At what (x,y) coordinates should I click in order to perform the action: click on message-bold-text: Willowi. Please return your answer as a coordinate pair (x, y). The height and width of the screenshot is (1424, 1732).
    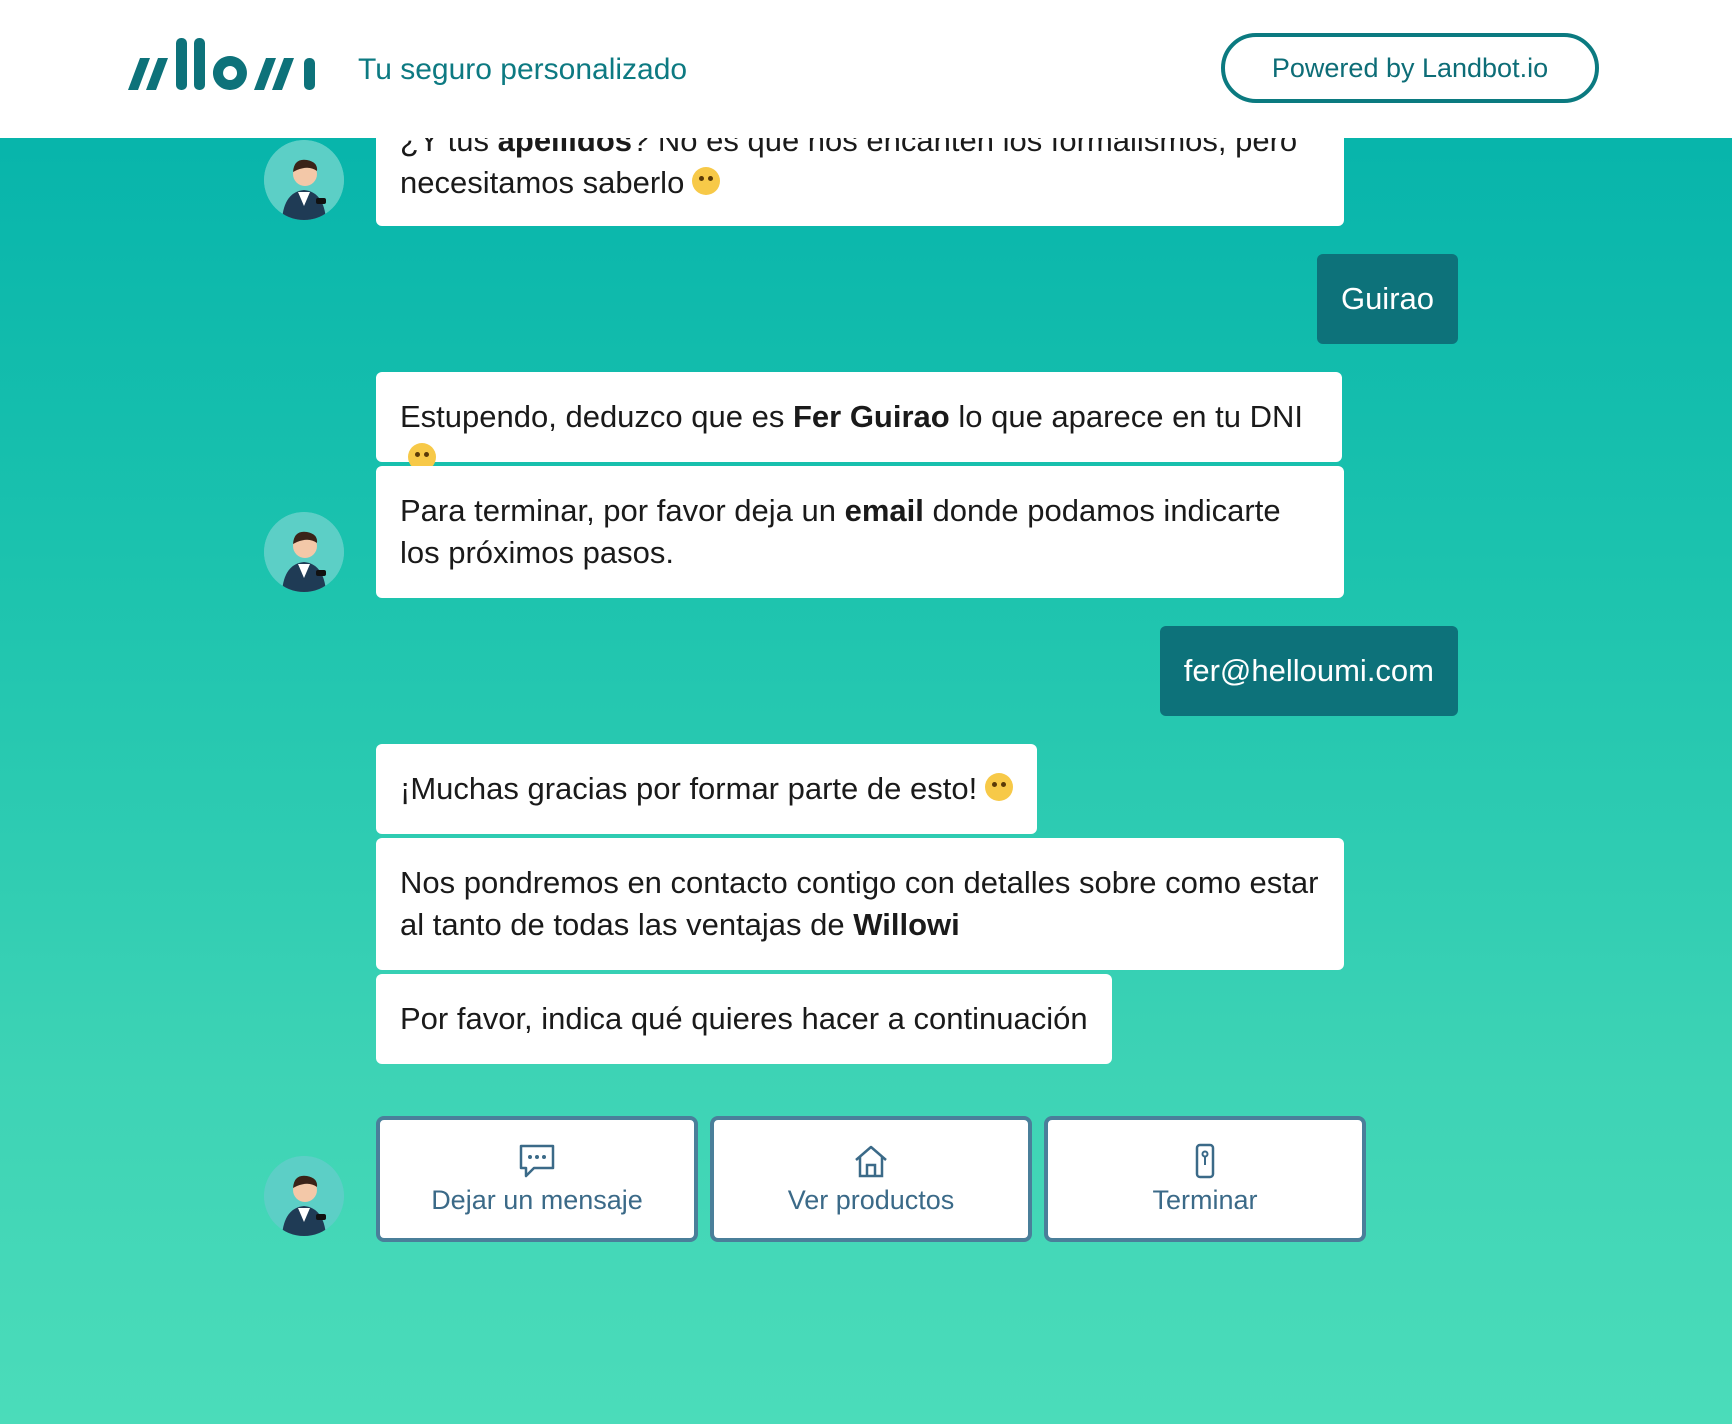
    Looking at the image, I should click on (906, 924).